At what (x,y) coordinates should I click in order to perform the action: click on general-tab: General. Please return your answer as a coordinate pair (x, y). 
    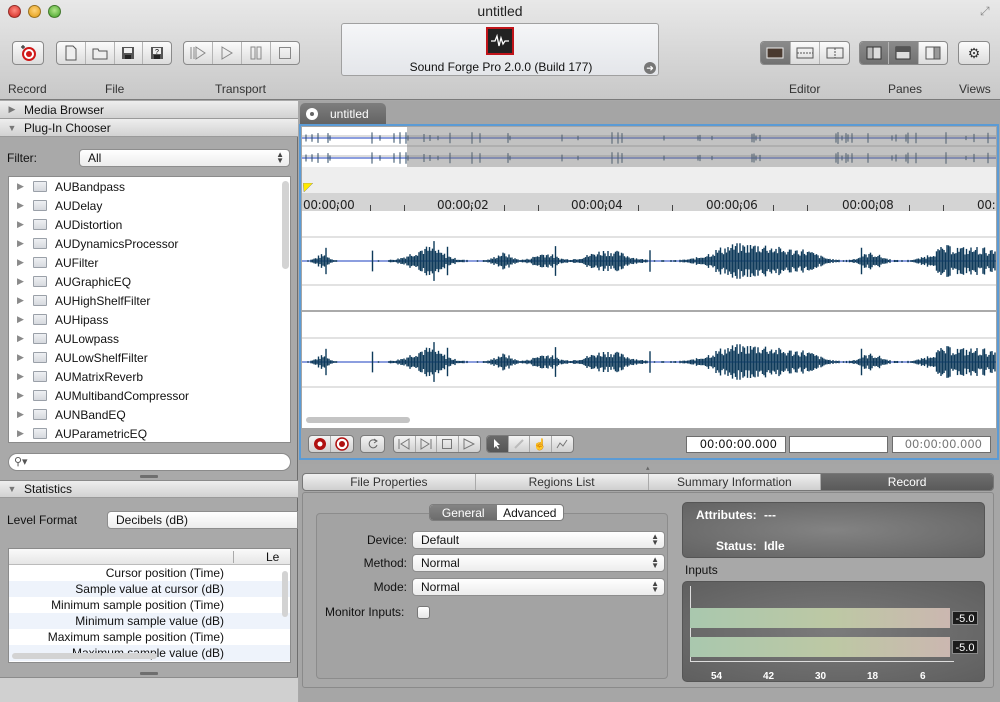
    Looking at the image, I should click on (463, 512).